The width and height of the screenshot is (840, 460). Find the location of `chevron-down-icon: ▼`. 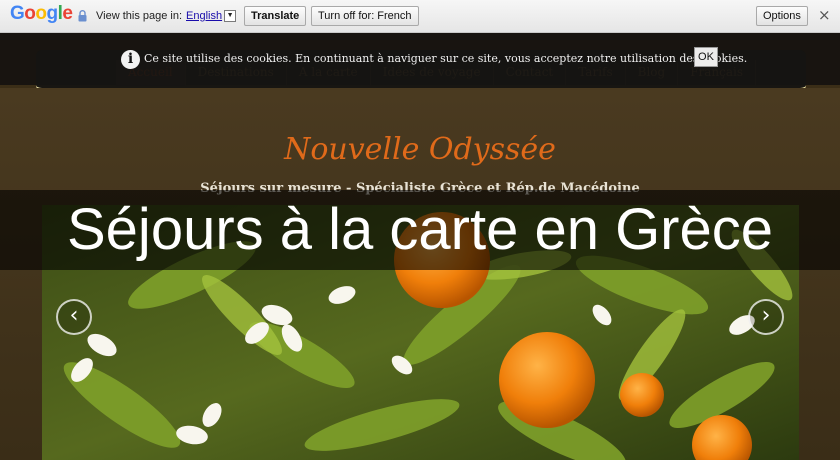

chevron-down-icon: ▼ is located at coordinates (230, 16).